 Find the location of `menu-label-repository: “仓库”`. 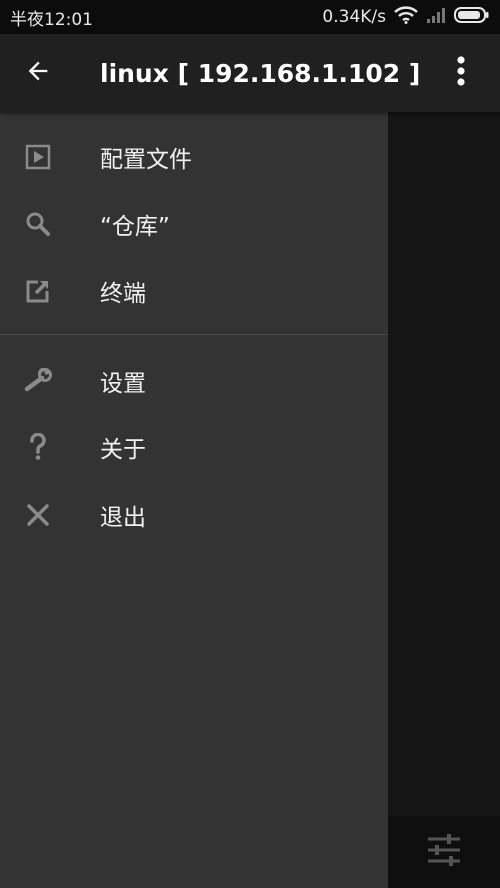

menu-label-repository: “仓库” is located at coordinates (135, 227).